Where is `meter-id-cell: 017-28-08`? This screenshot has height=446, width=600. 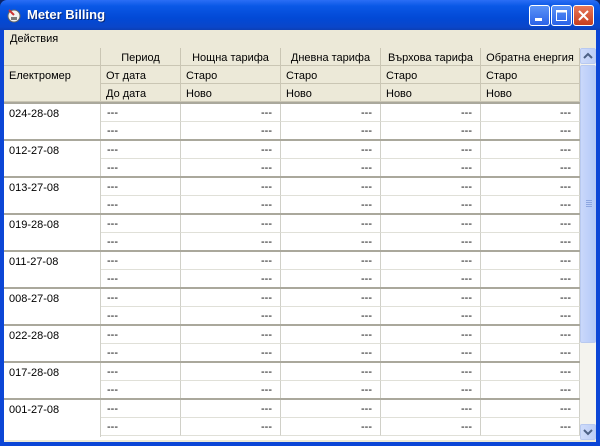
meter-id-cell: 017-28-08 is located at coordinates (52, 381).